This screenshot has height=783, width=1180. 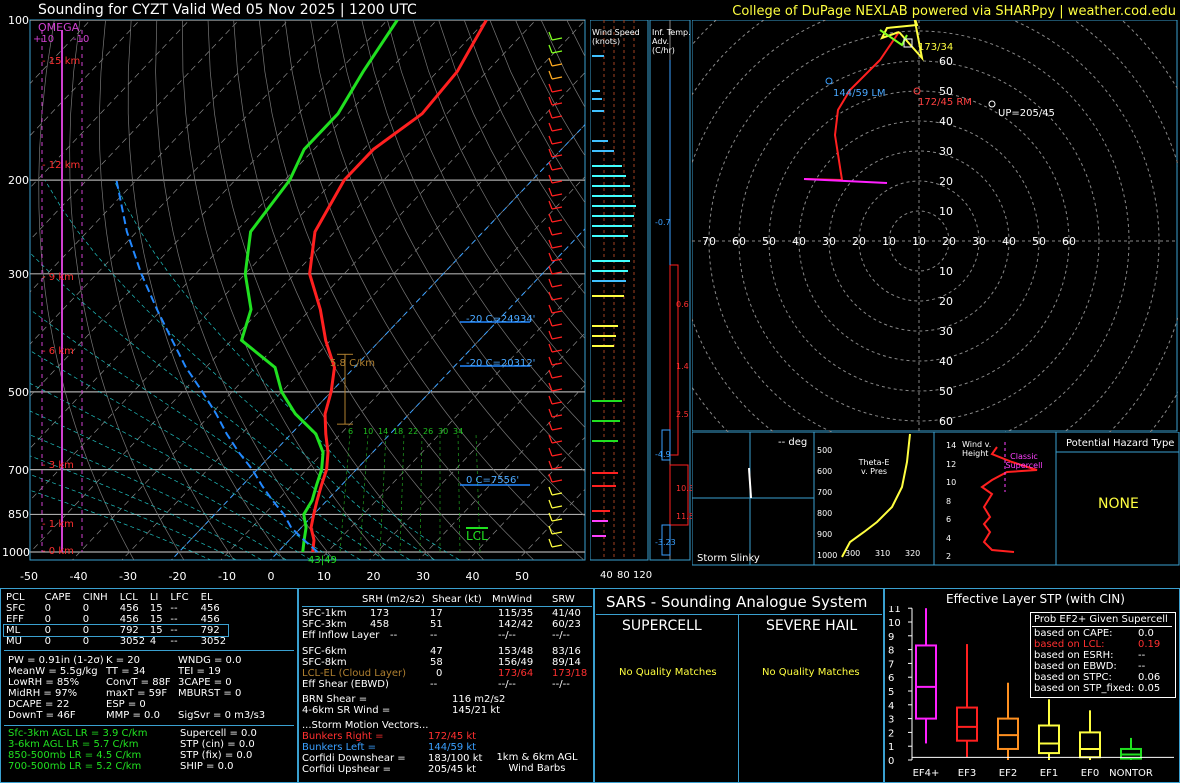 What do you see at coordinates (271, 576) in the screenshot?
I see `temp-tick-5: 0` at bounding box center [271, 576].